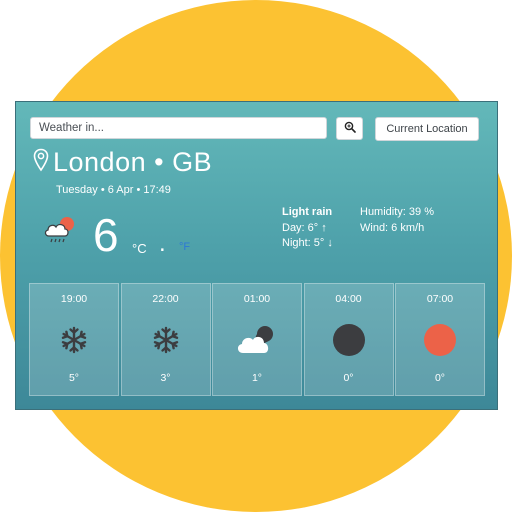 The height and width of the screenshot is (512, 512). I want to click on conditions-panel: Light rain Day: 6° ↑ Night: 5° ↓, so click(307, 228).